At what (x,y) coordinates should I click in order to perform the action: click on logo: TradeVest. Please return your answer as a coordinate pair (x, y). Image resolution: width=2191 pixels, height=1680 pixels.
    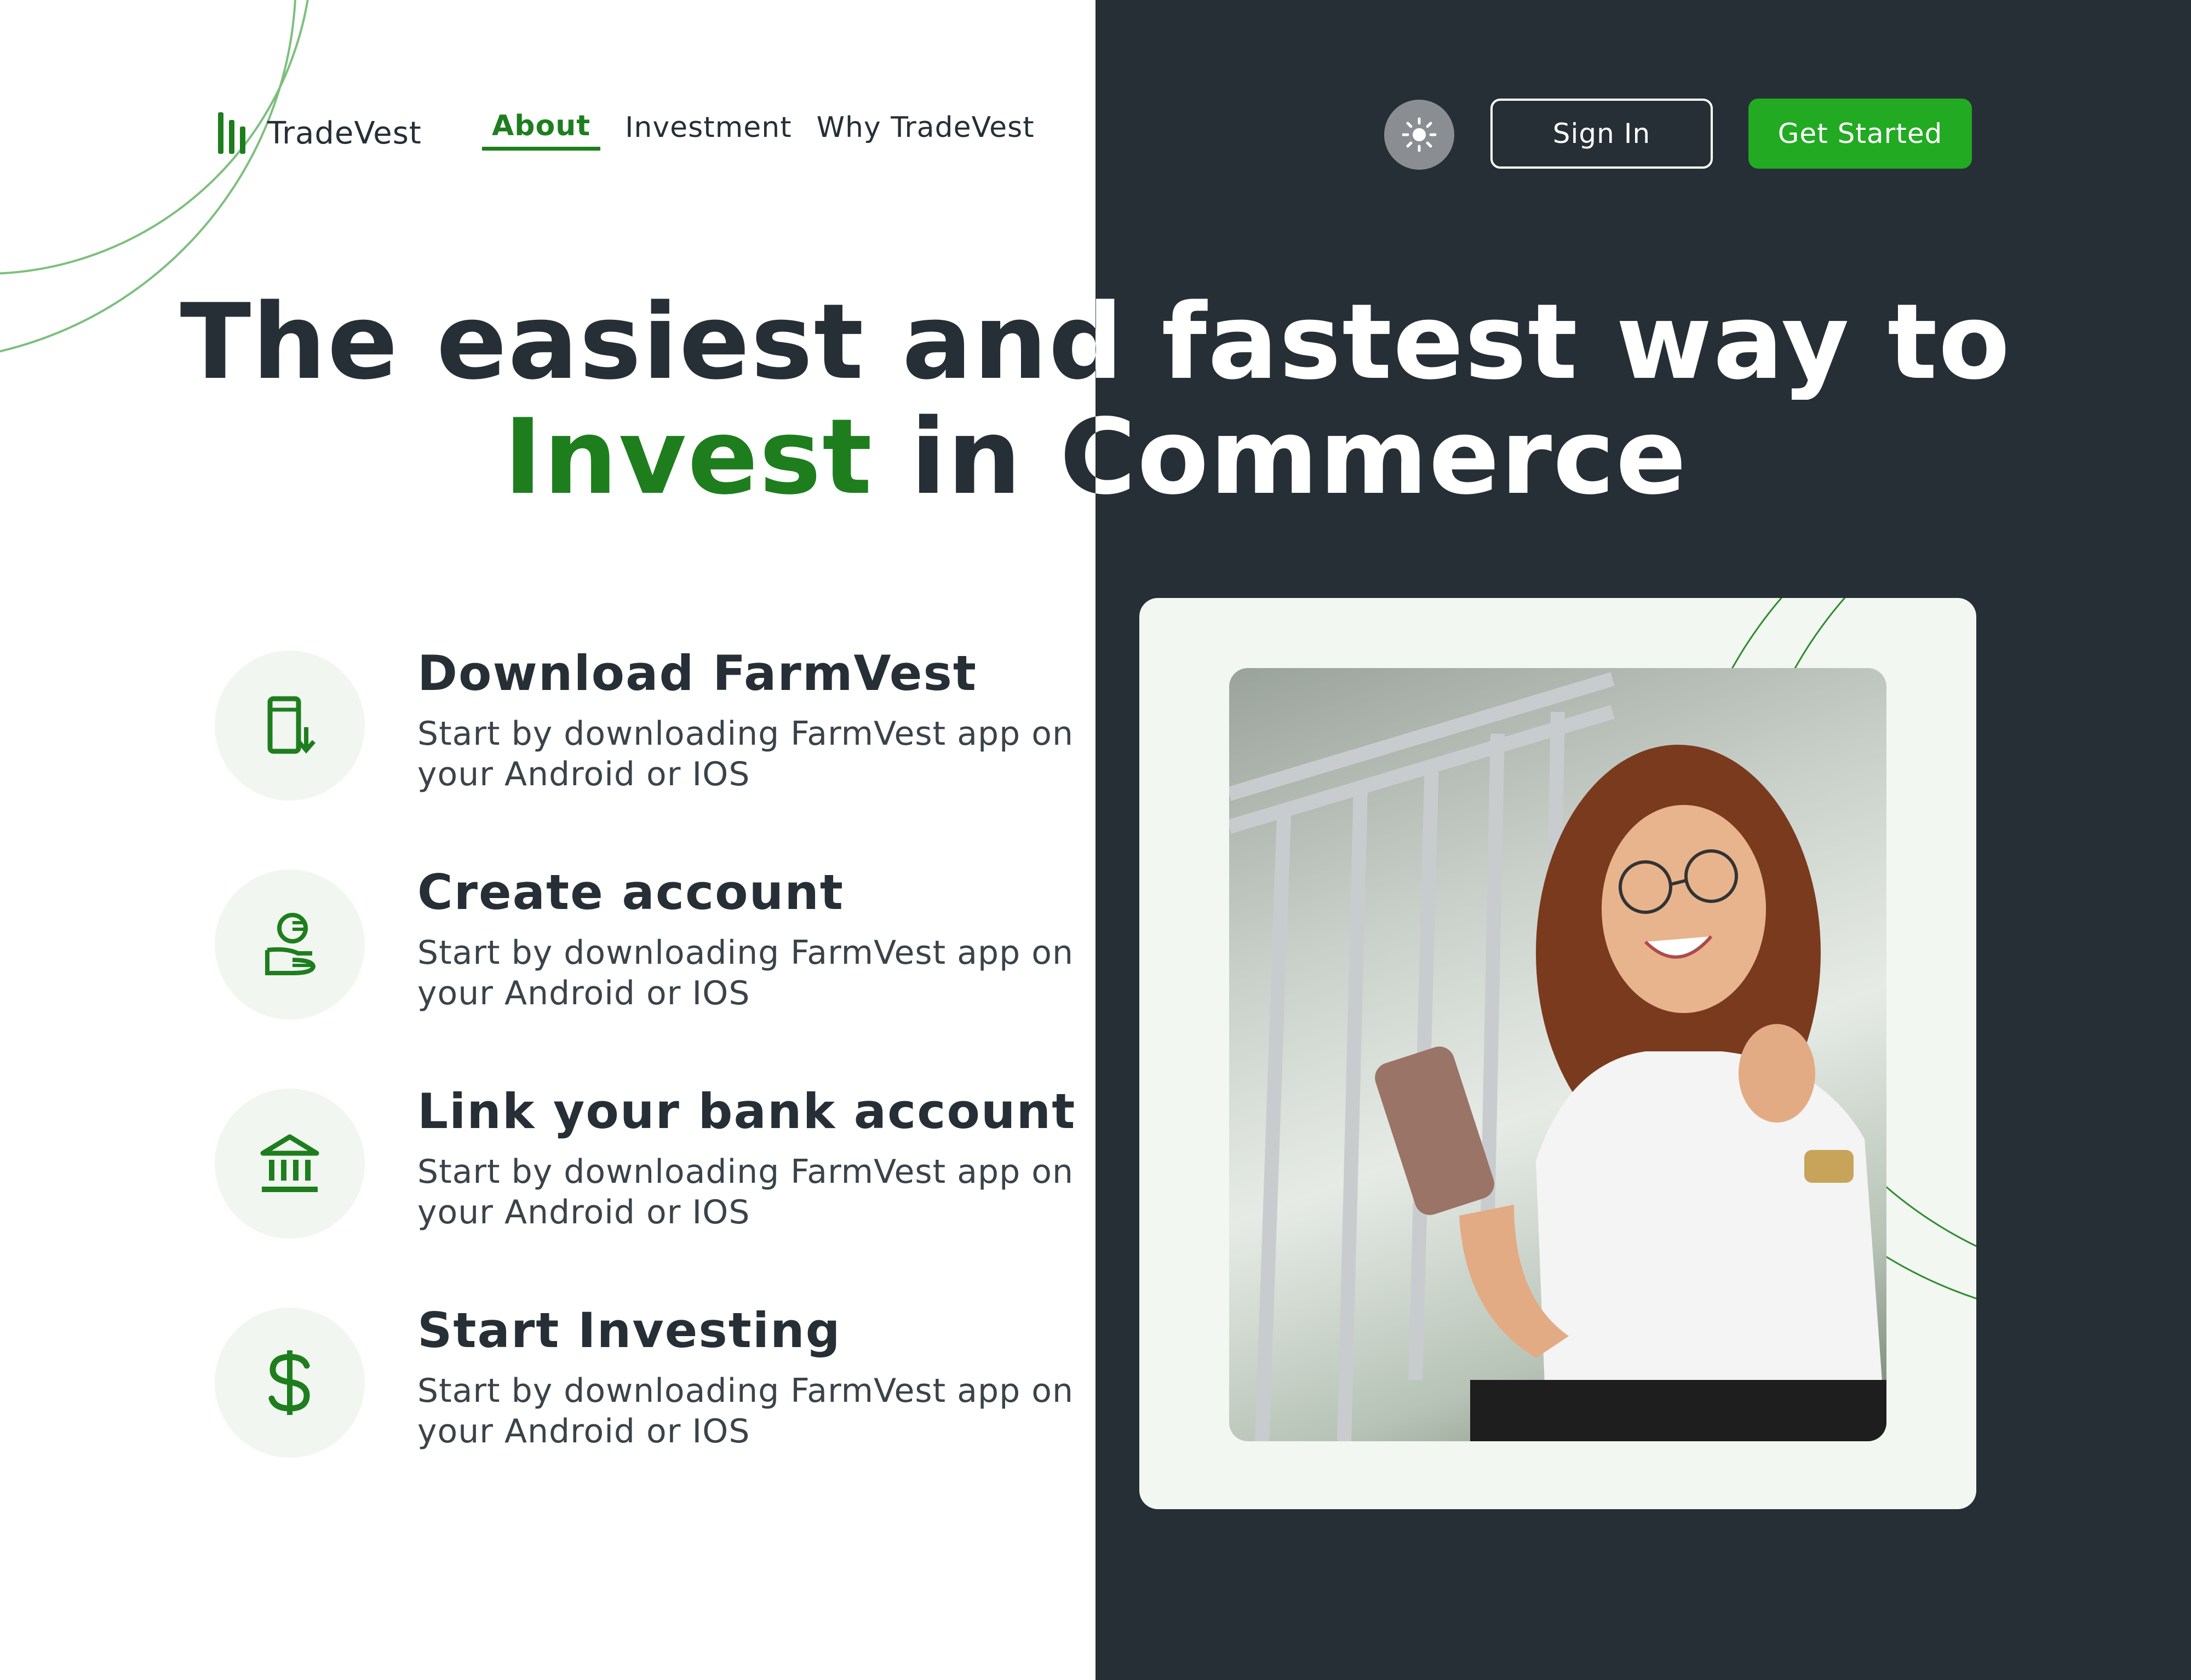
    Looking at the image, I should click on (320, 133).